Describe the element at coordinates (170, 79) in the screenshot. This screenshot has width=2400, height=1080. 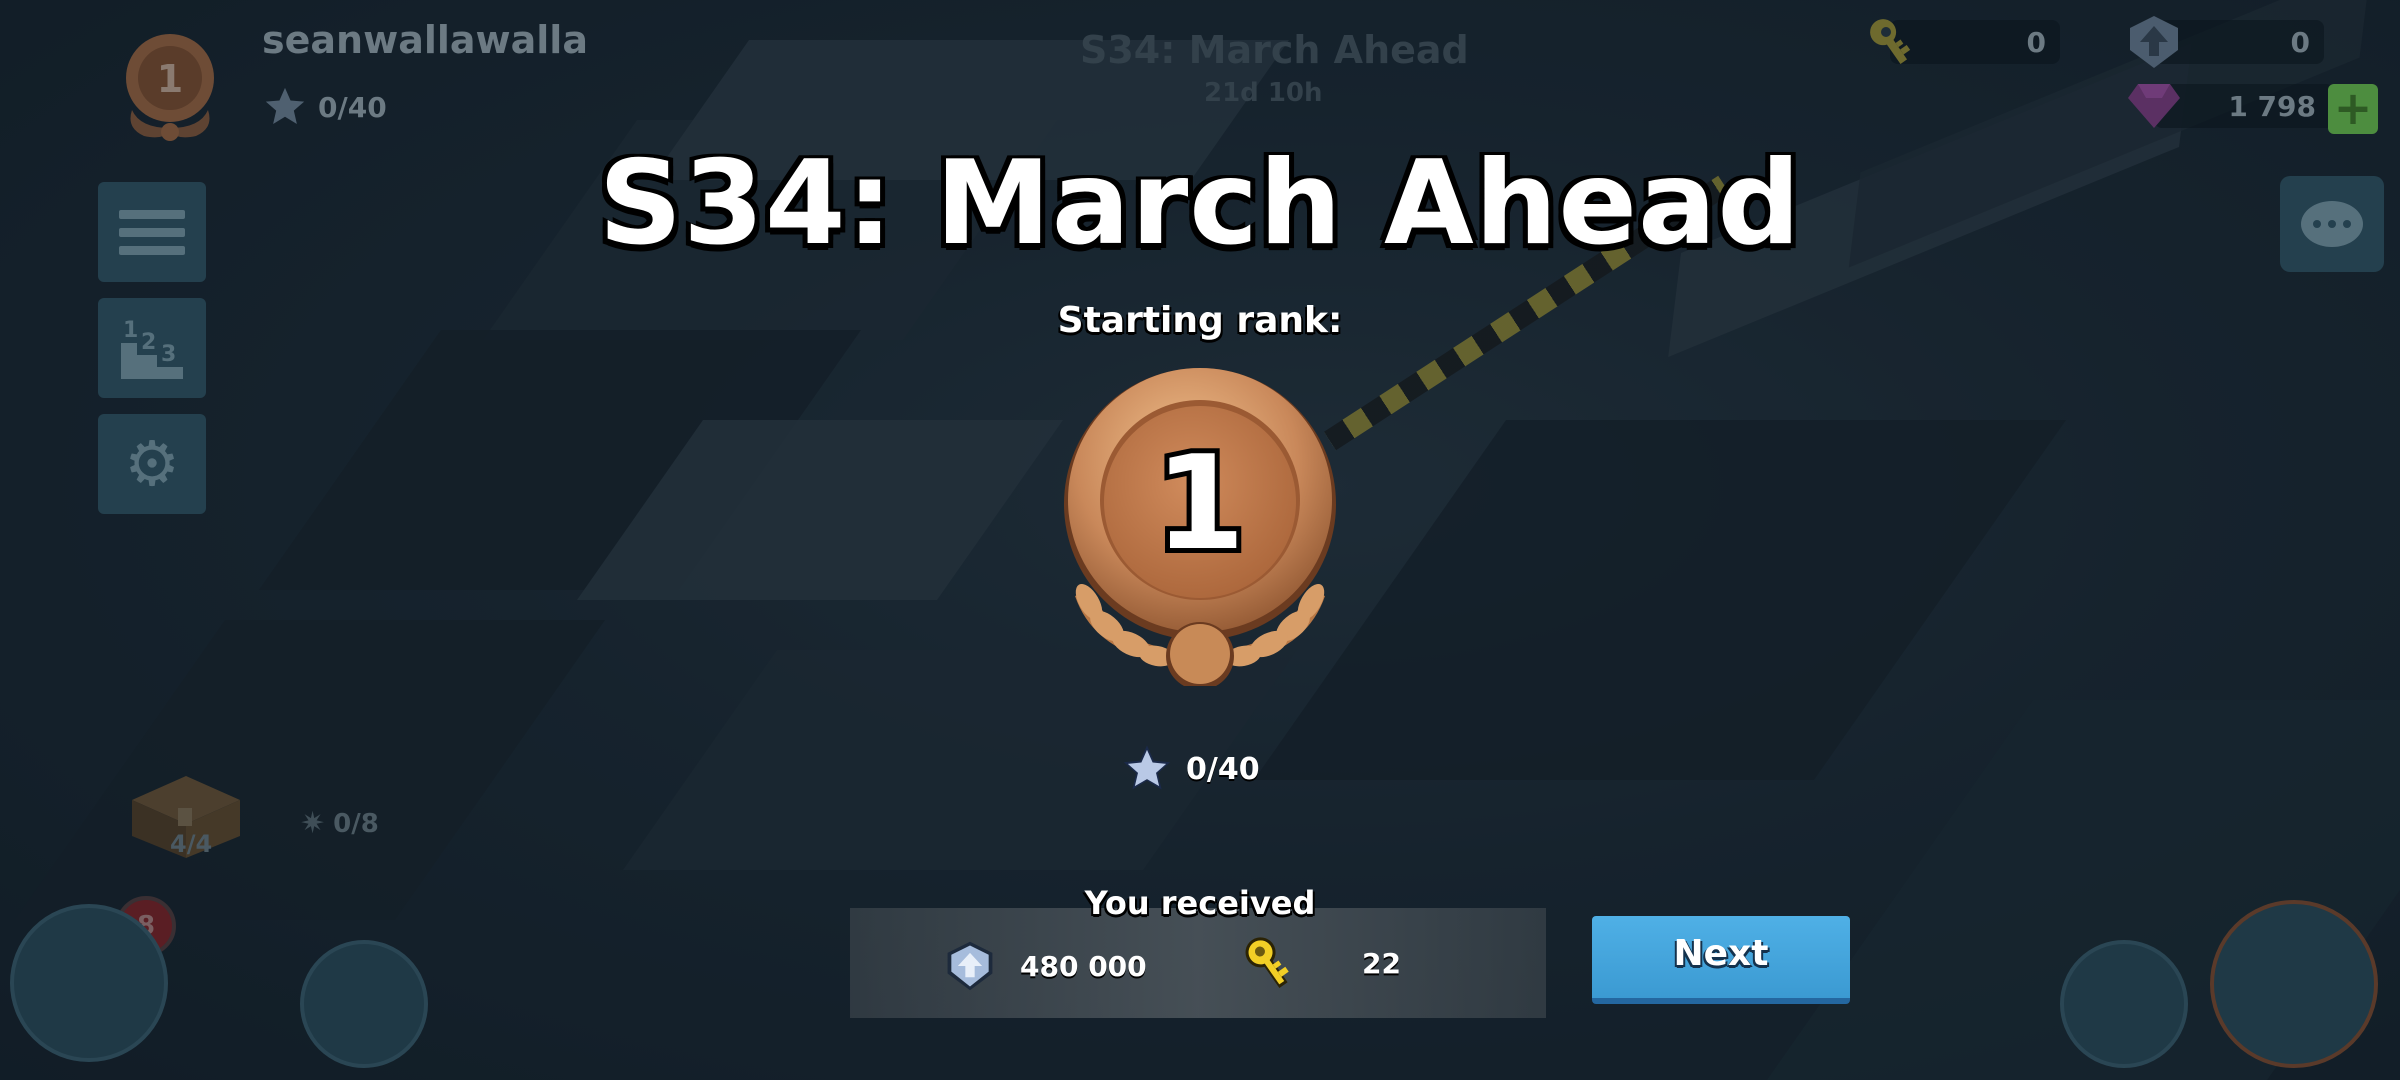
I see `player-rank-number: 1` at that location.